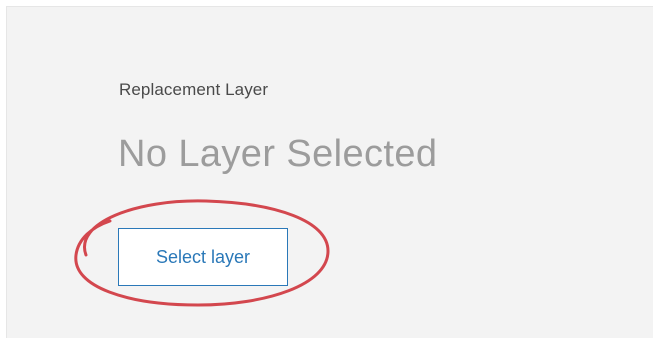 The width and height of the screenshot is (653, 342). What do you see at coordinates (278, 154) in the screenshot?
I see `layer-selection-status: No Layer Selected` at bounding box center [278, 154].